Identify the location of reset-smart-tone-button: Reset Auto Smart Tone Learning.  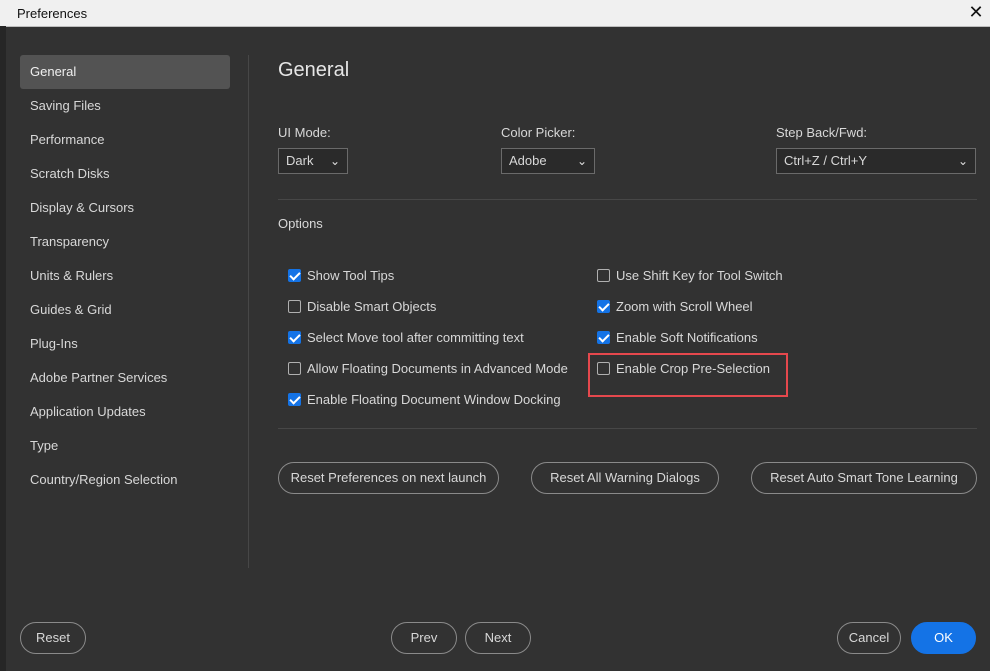
(864, 478).